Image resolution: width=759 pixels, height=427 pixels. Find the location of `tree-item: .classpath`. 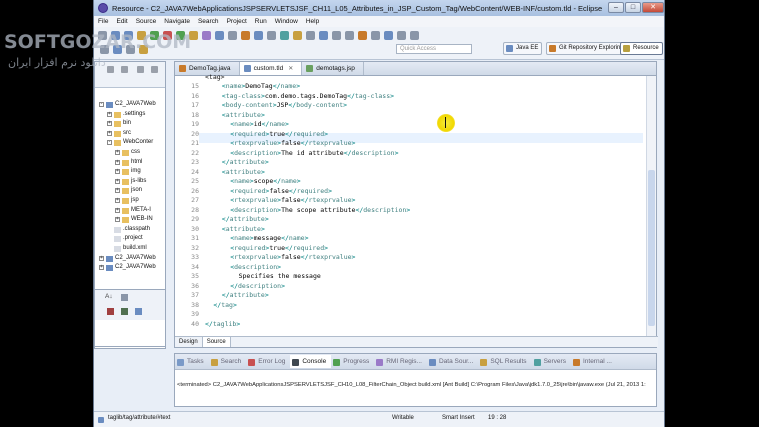

tree-item: .classpath is located at coordinates (130, 230).